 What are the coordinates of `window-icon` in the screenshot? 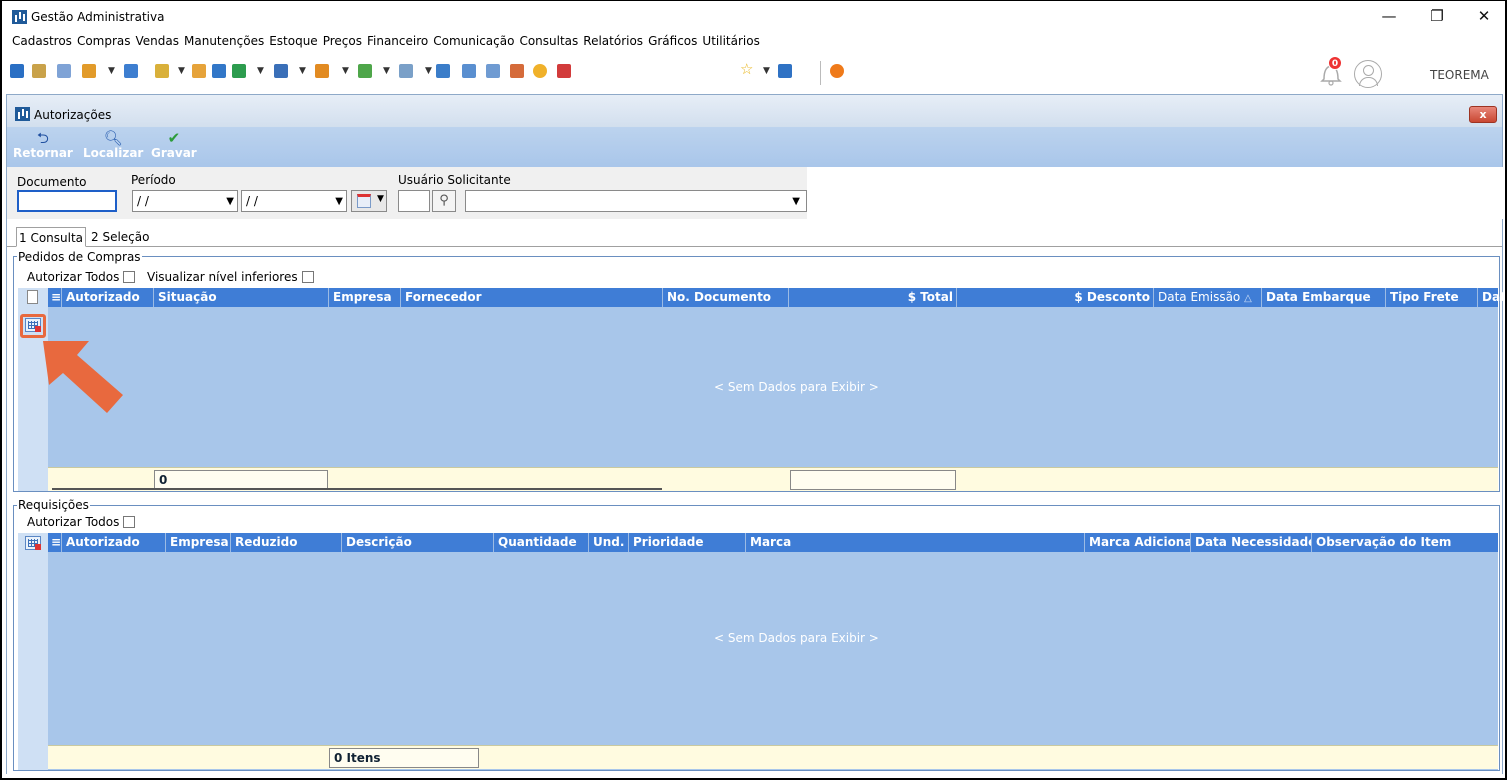 It's located at (785, 71).